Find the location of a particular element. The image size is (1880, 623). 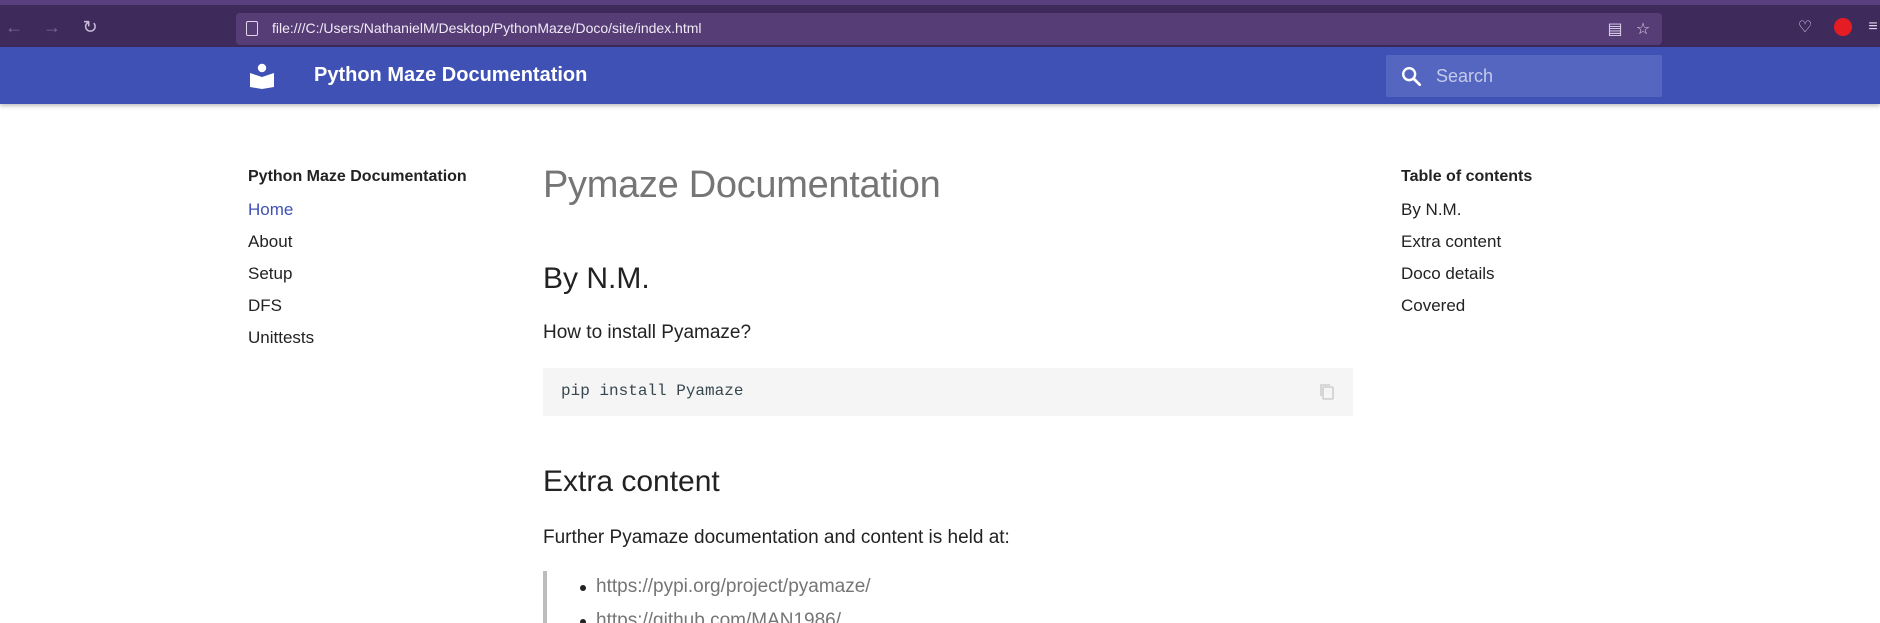

reader-view-icon: ▤ is located at coordinates (1615, 29).